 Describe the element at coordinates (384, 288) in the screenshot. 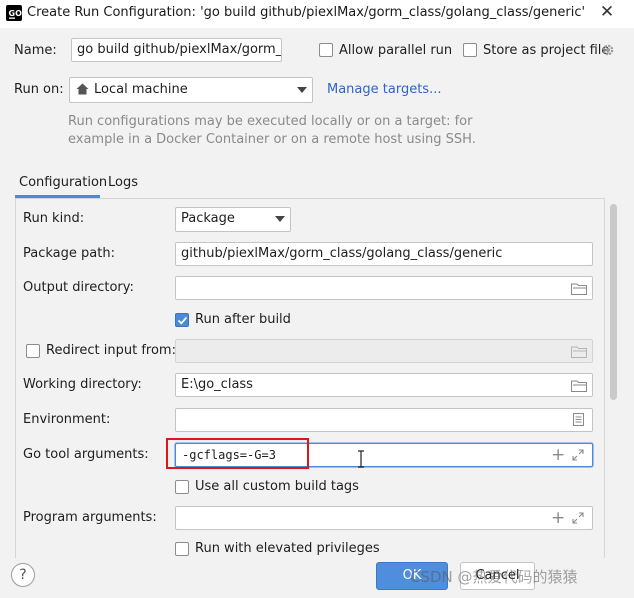

I see `output-directory-input` at that location.